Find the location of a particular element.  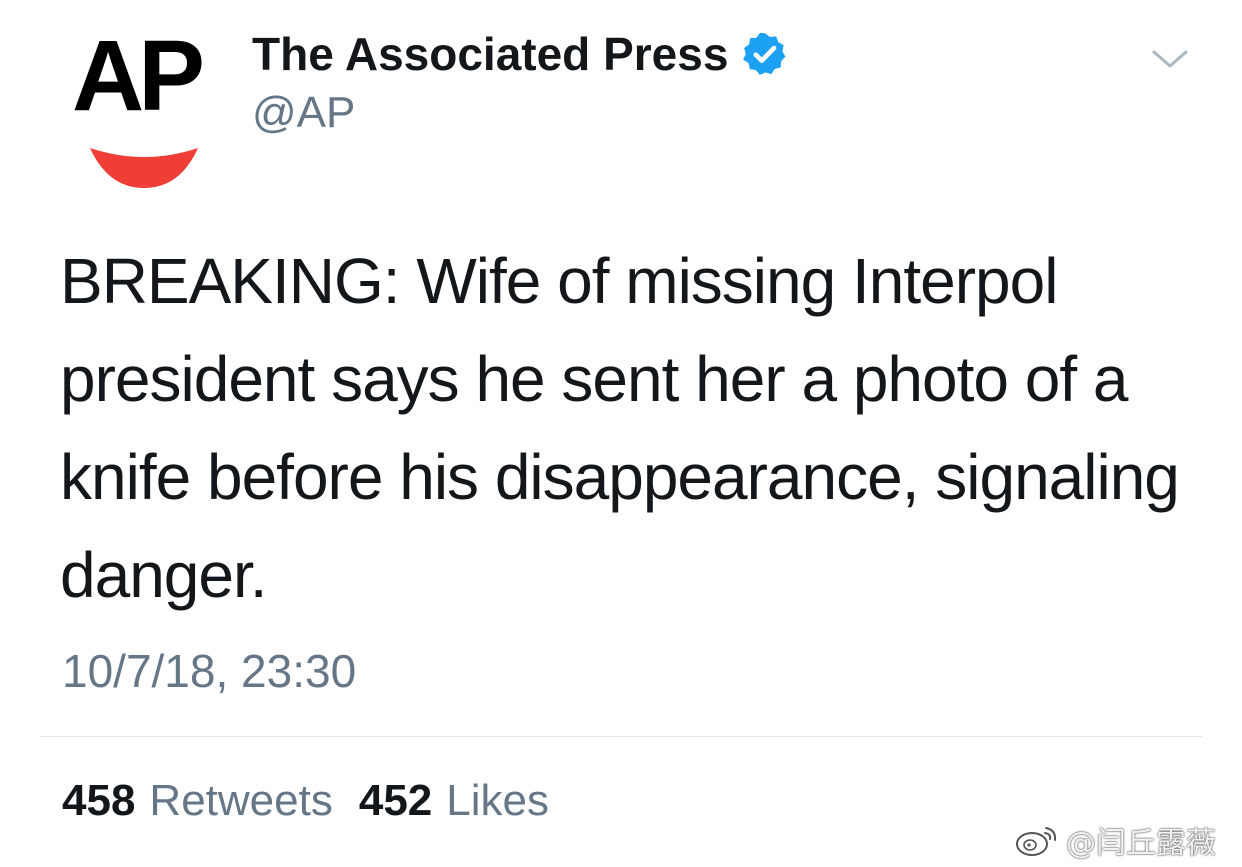

divider is located at coordinates (621, 736).